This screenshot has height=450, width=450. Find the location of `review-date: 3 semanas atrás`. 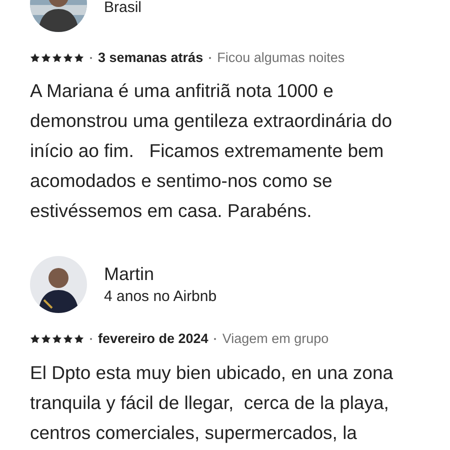

review-date: 3 semanas atrás is located at coordinates (151, 58).